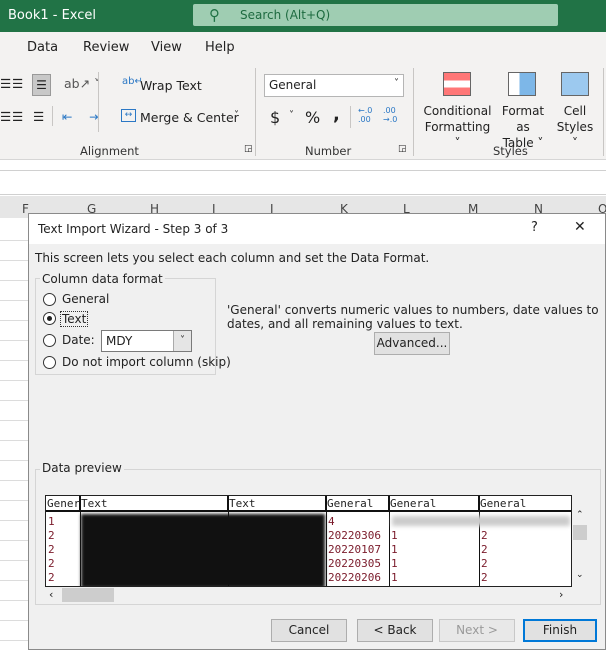 The width and height of the screenshot is (606, 652). I want to click on align-middle-icon: ☰, so click(17, 83).